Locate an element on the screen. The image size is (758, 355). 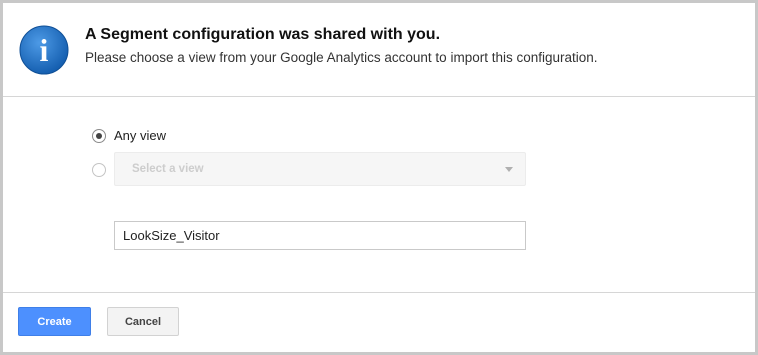
segment-name-input is located at coordinates (320, 235).